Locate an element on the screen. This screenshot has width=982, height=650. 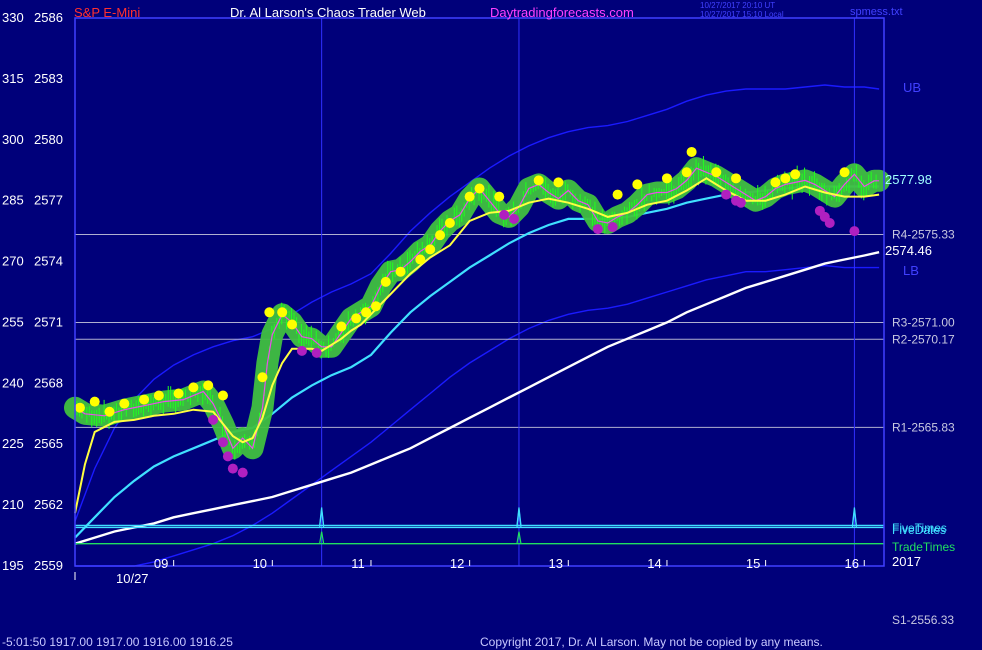
y-price-tick-3: 2577 is located at coordinates (48, 200).